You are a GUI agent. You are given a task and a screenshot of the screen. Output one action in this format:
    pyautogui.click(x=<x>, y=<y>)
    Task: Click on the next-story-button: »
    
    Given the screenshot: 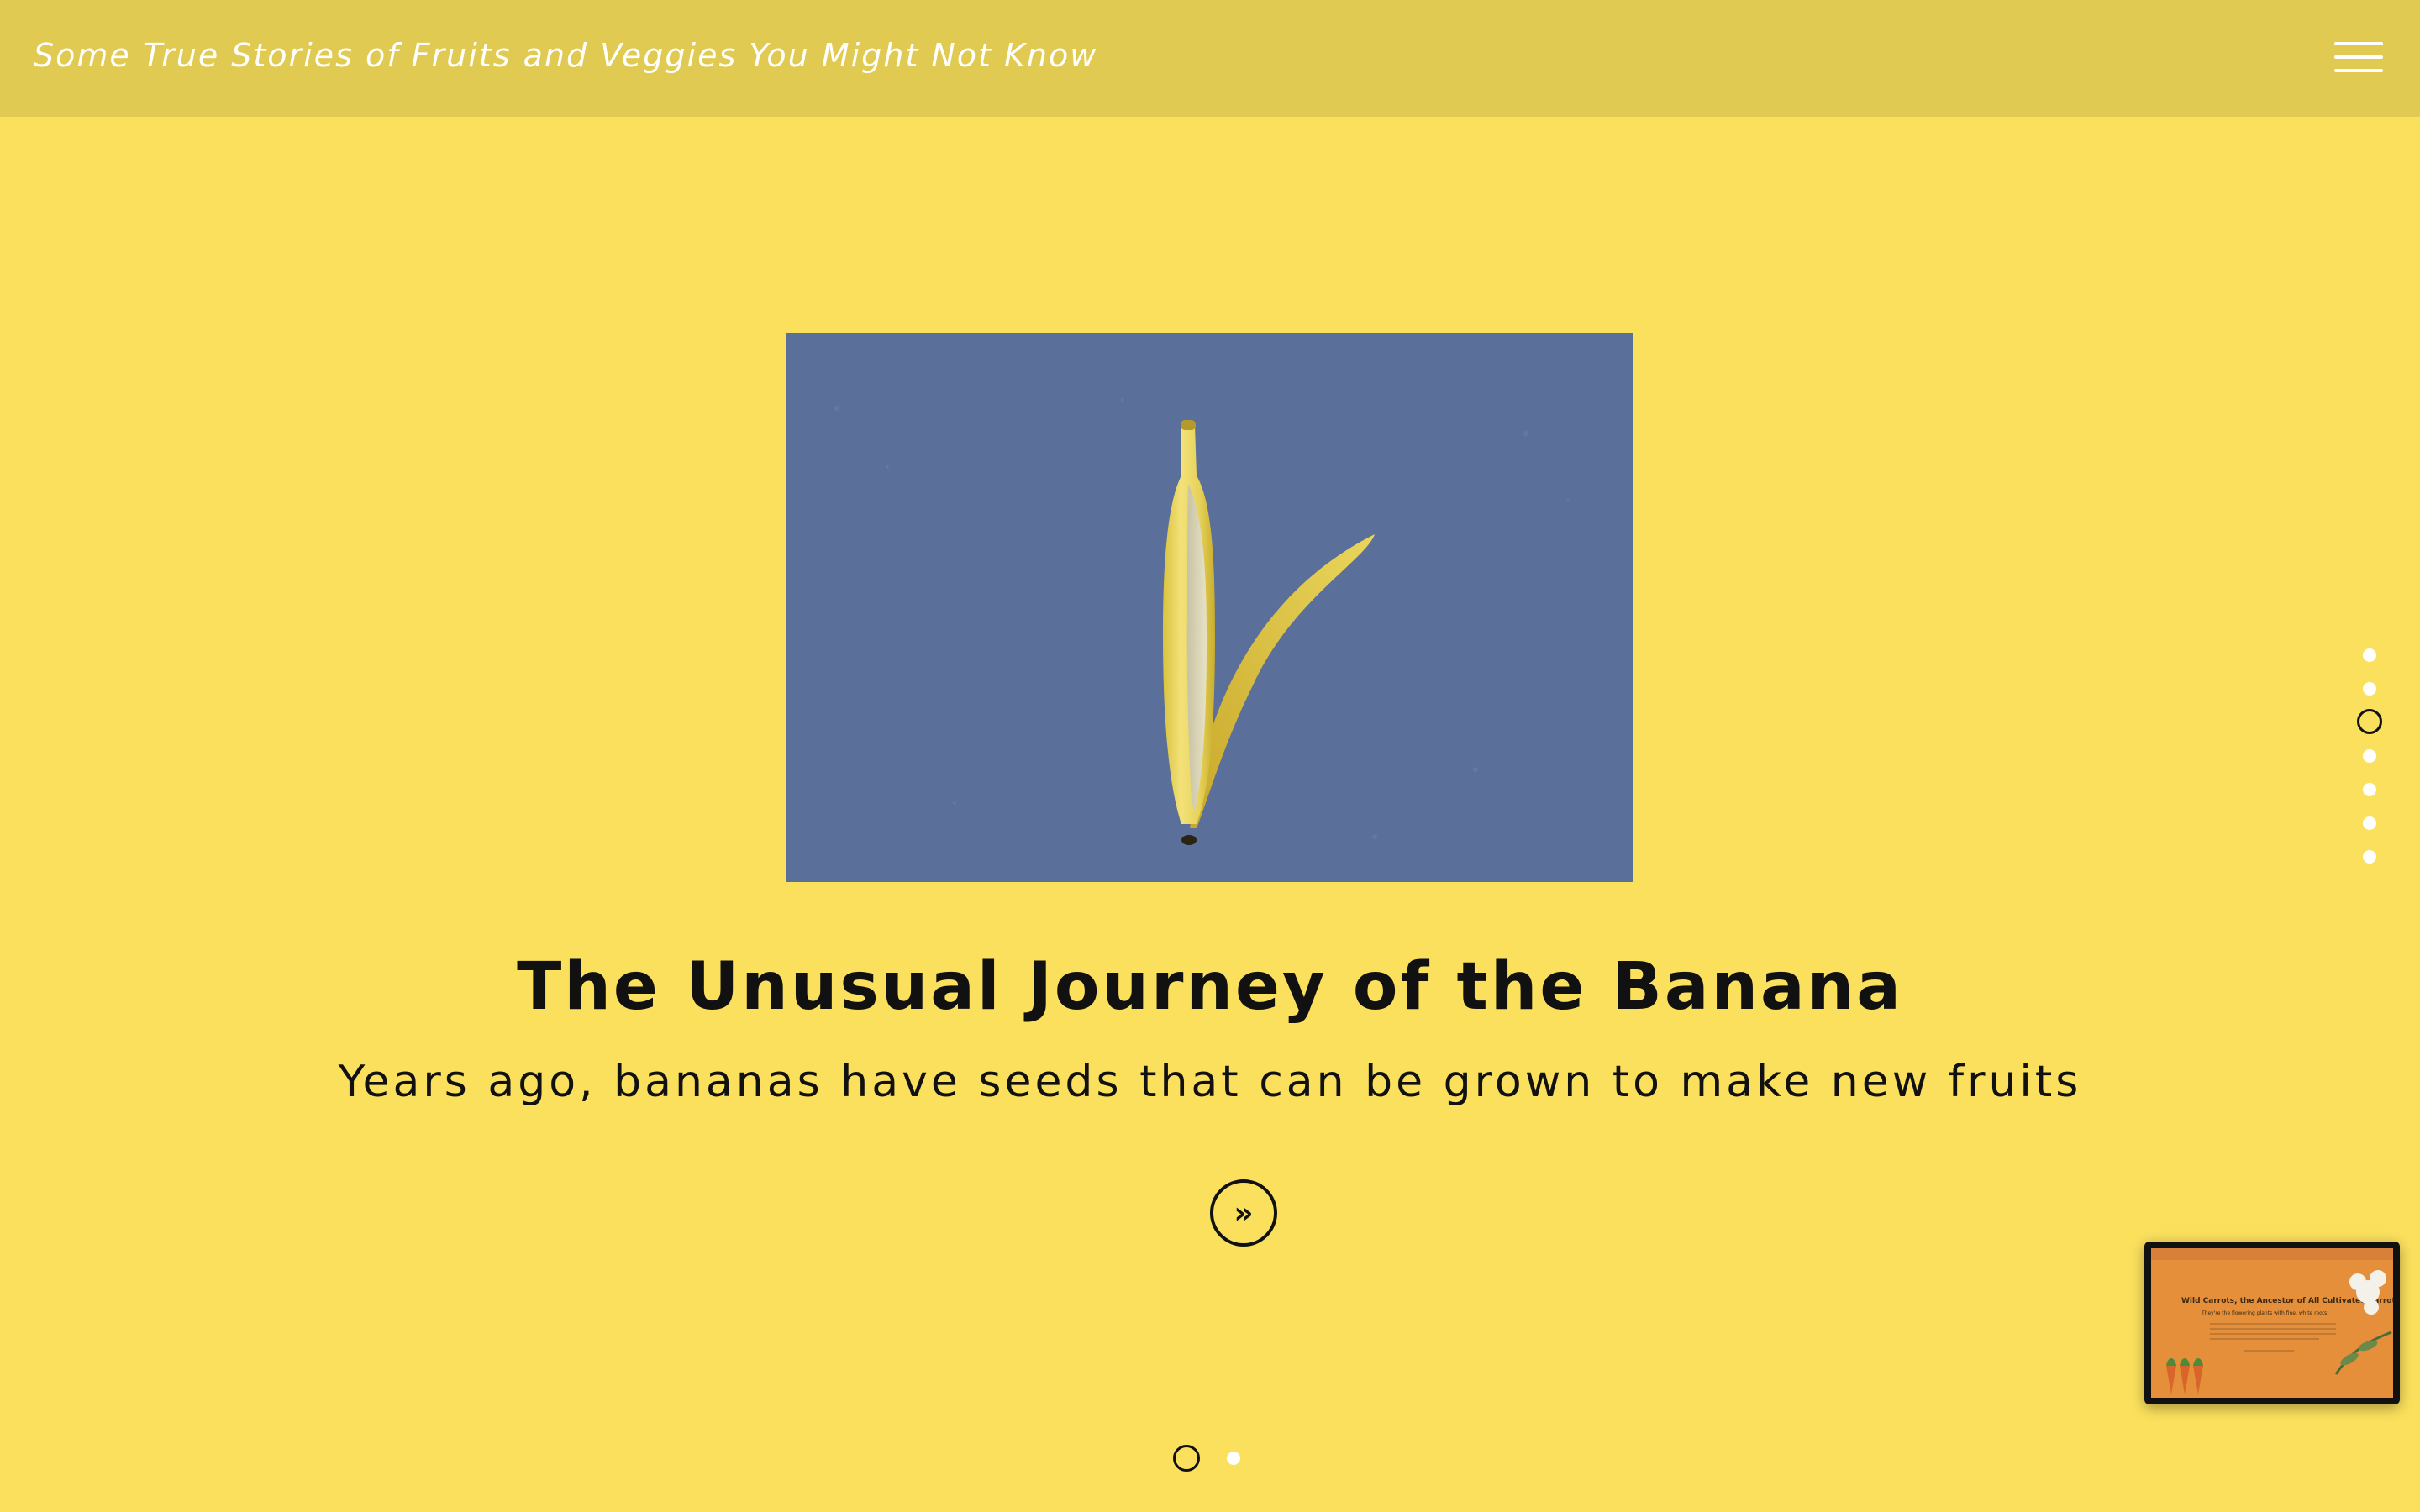 What is the action you would take?
    pyautogui.click(x=1243, y=1213)
    